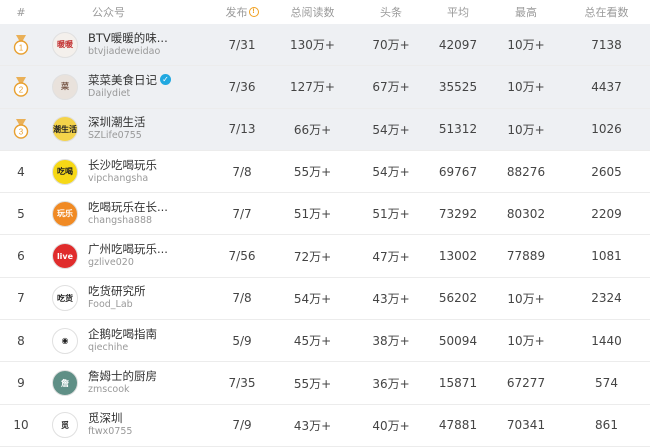 This screenshot has height=447, width=650. I want to click on account-name-text: 深圳潮生活, so click(117, 122).